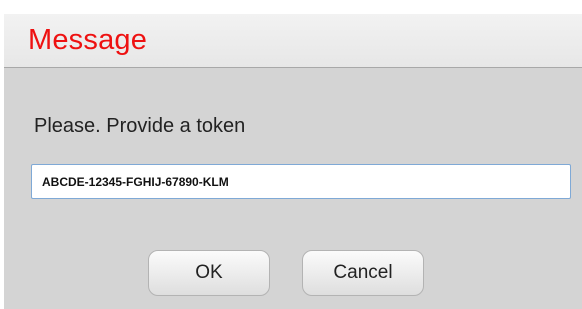  Describe the element at coordinates (301, 181) in the screenshot. I see `token-input` at that location.